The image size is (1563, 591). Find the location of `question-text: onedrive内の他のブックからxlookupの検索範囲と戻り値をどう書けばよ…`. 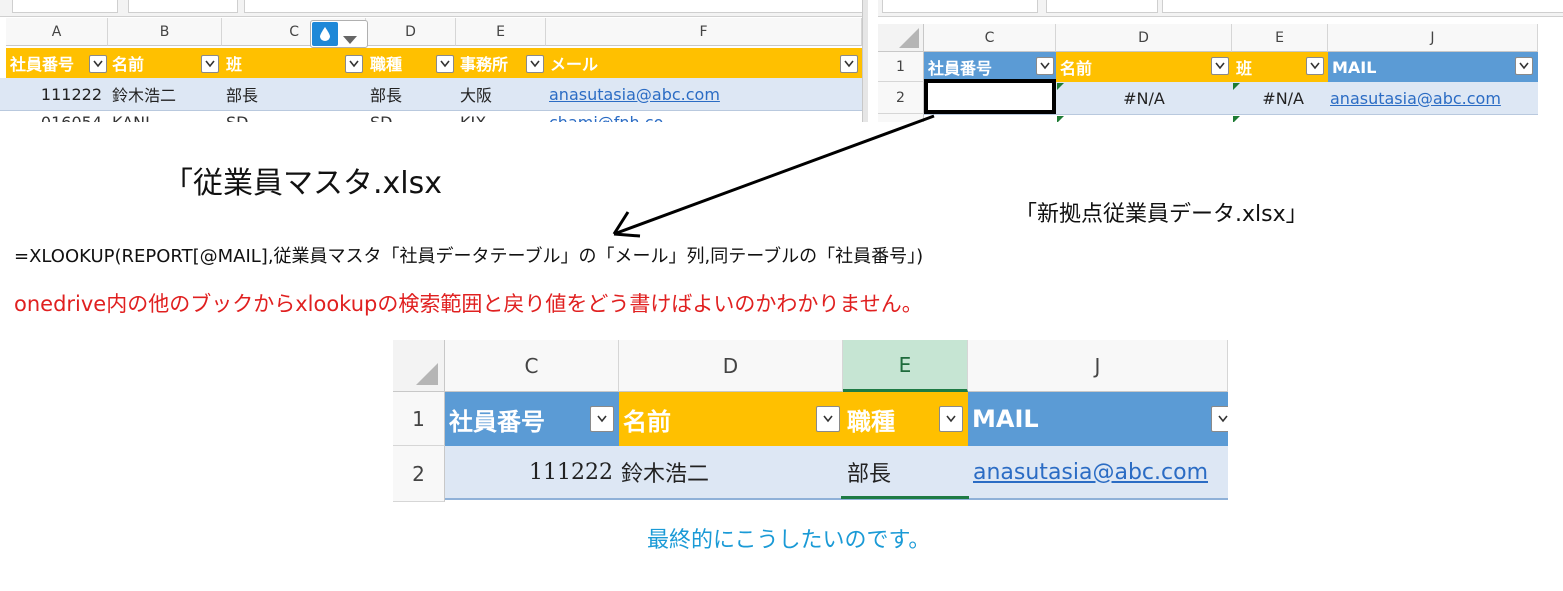

question-text: onedrive内の他のブックからxlookupの検索範囲と戻り値をどう書けばよ… is located at coordinates (468, 304).